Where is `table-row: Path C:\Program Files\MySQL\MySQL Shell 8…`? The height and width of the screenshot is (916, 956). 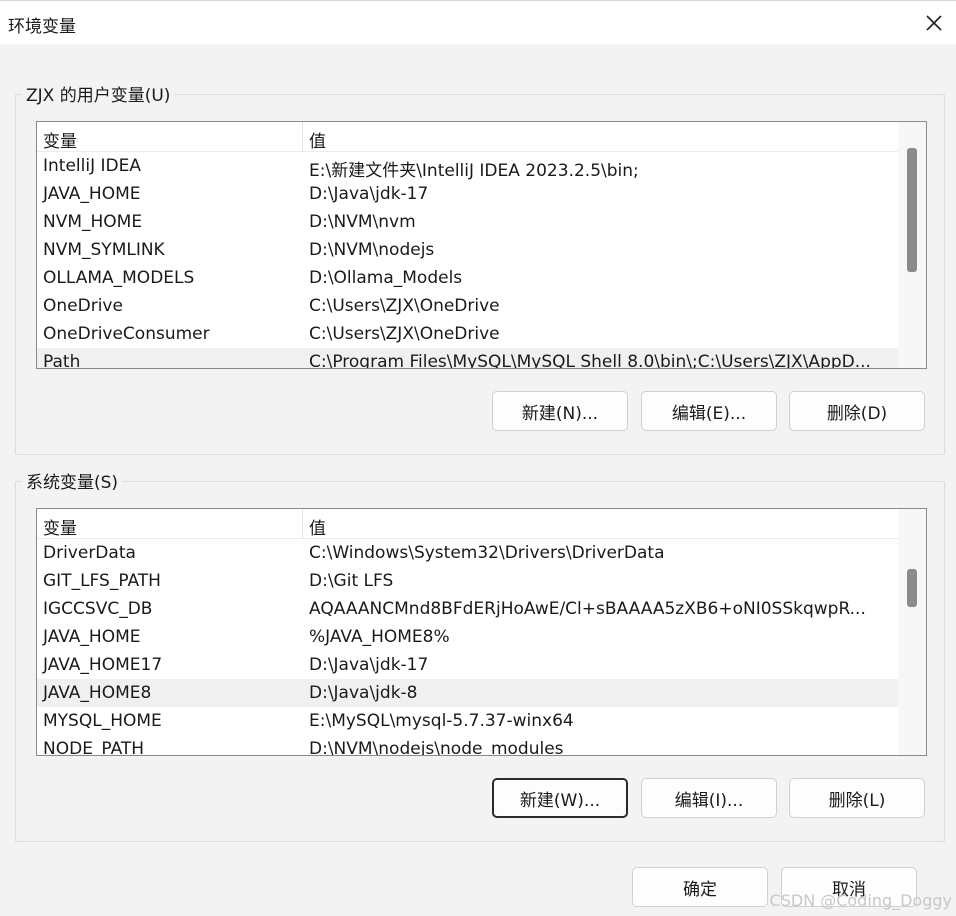 table-row: Path C:\Program Files\MySQL\MySQL Shell 8… is located at coordinates (467, 358).